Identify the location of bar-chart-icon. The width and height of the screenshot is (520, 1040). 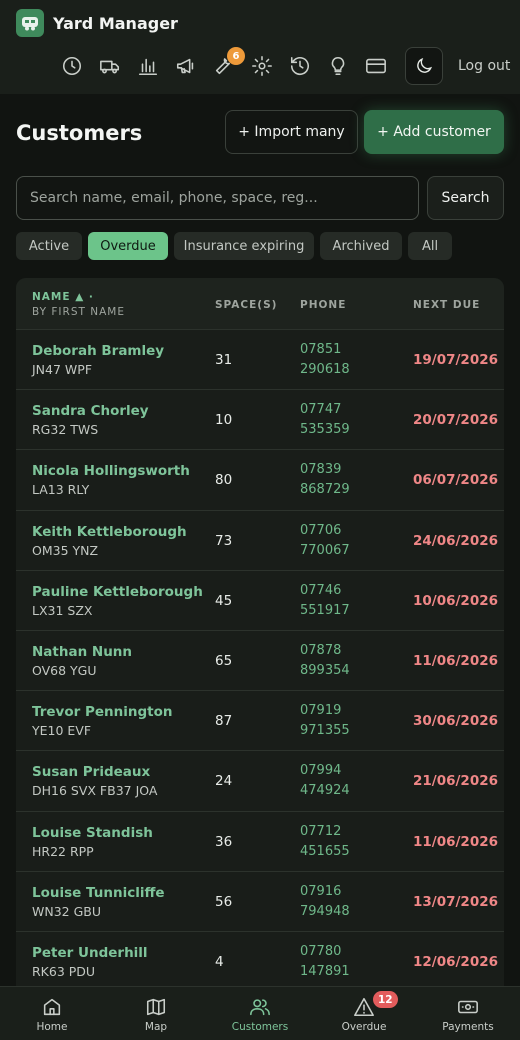
(148, 66).